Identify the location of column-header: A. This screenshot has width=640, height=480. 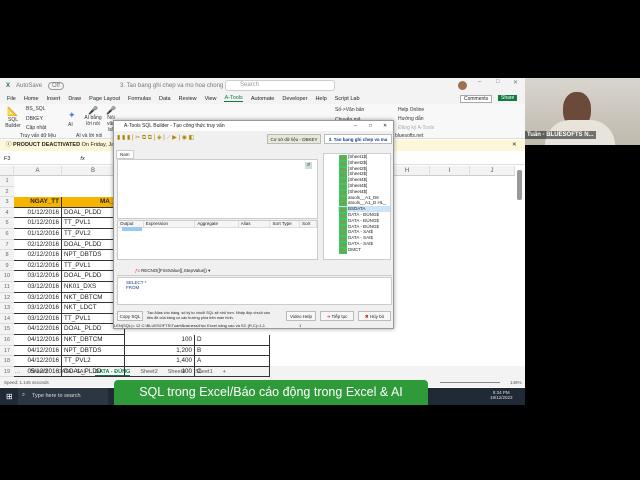
(38, 171).